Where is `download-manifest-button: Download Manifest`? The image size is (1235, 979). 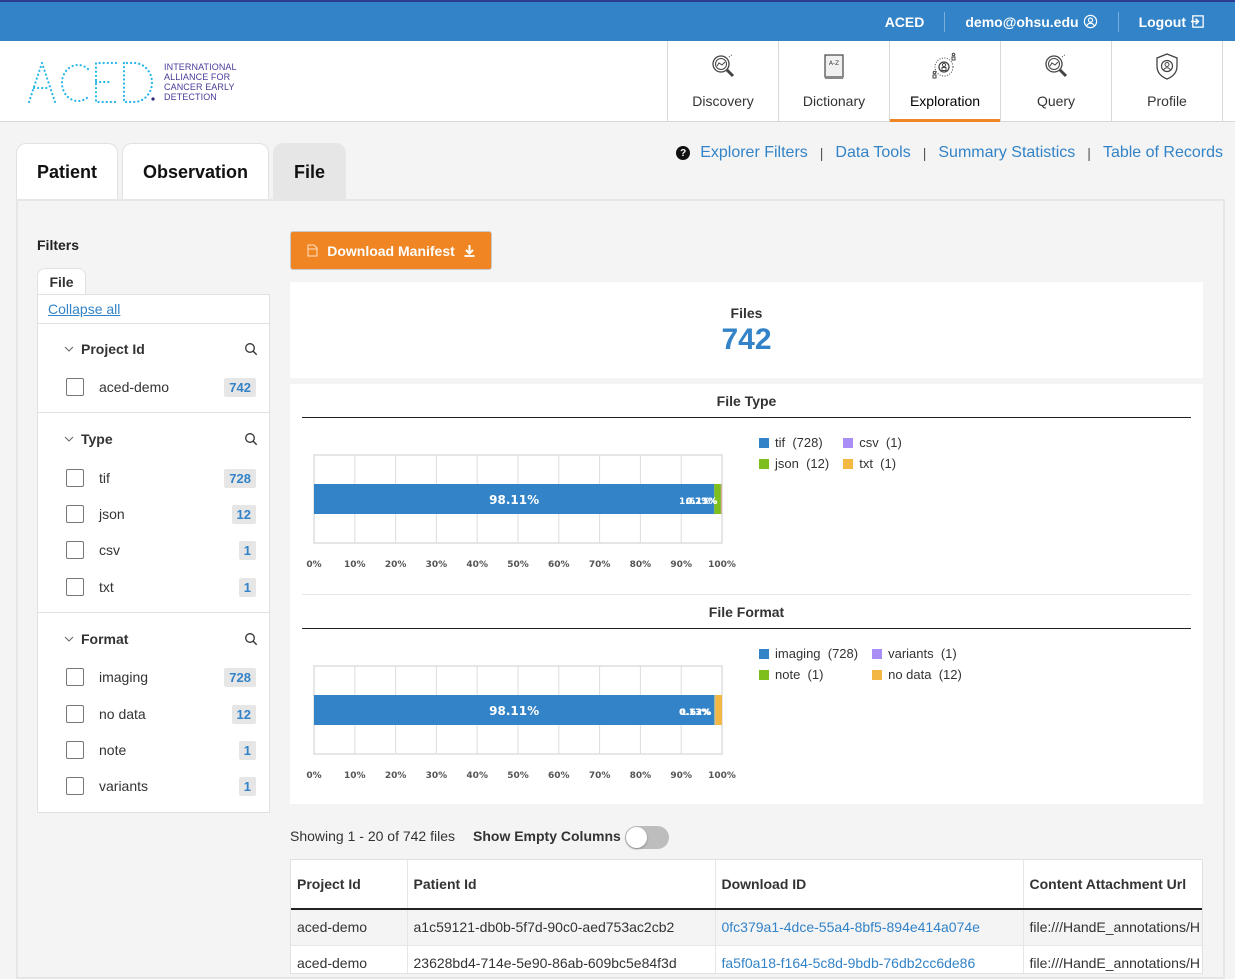
download-manifest-button: Download Manifest is located at coordinates (391, 250).